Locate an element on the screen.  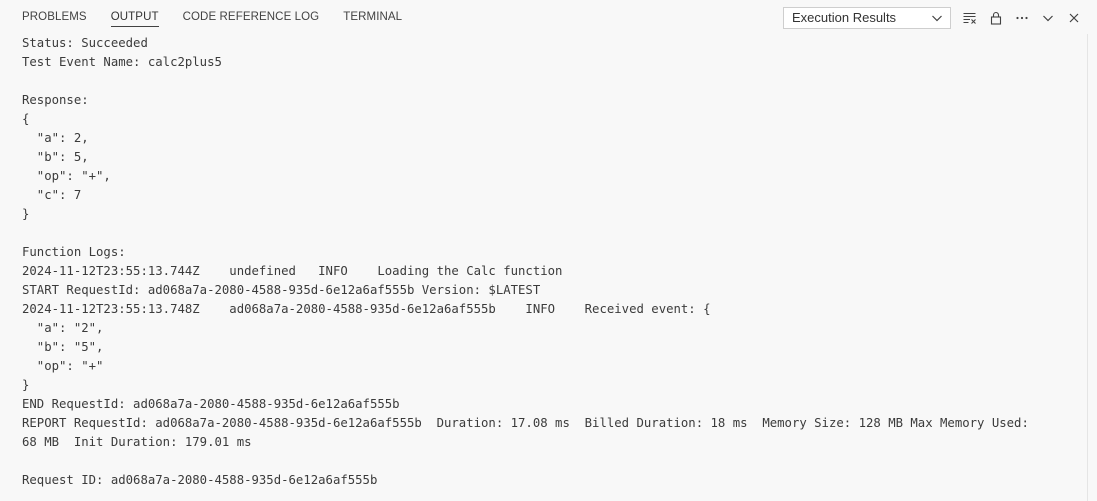
output-line: Function Logs: is located at coordinates (74, 252).